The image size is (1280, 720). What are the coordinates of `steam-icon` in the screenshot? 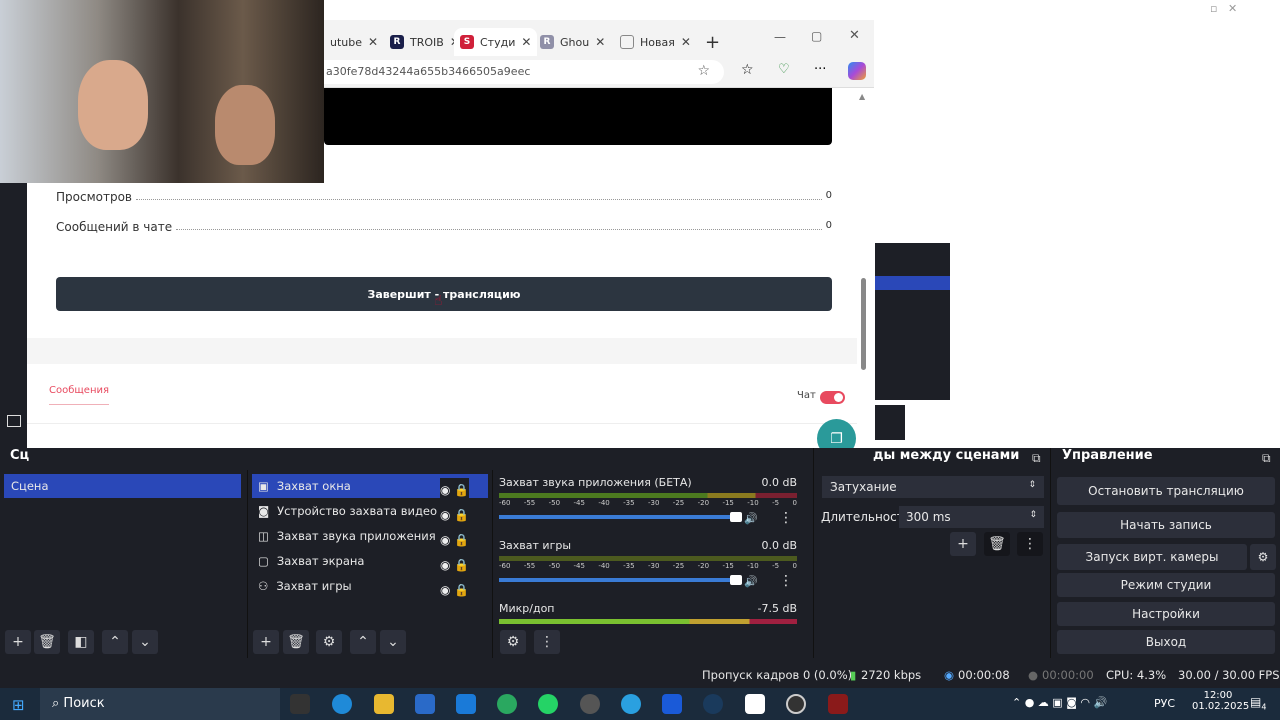 It's located at (713, 704).